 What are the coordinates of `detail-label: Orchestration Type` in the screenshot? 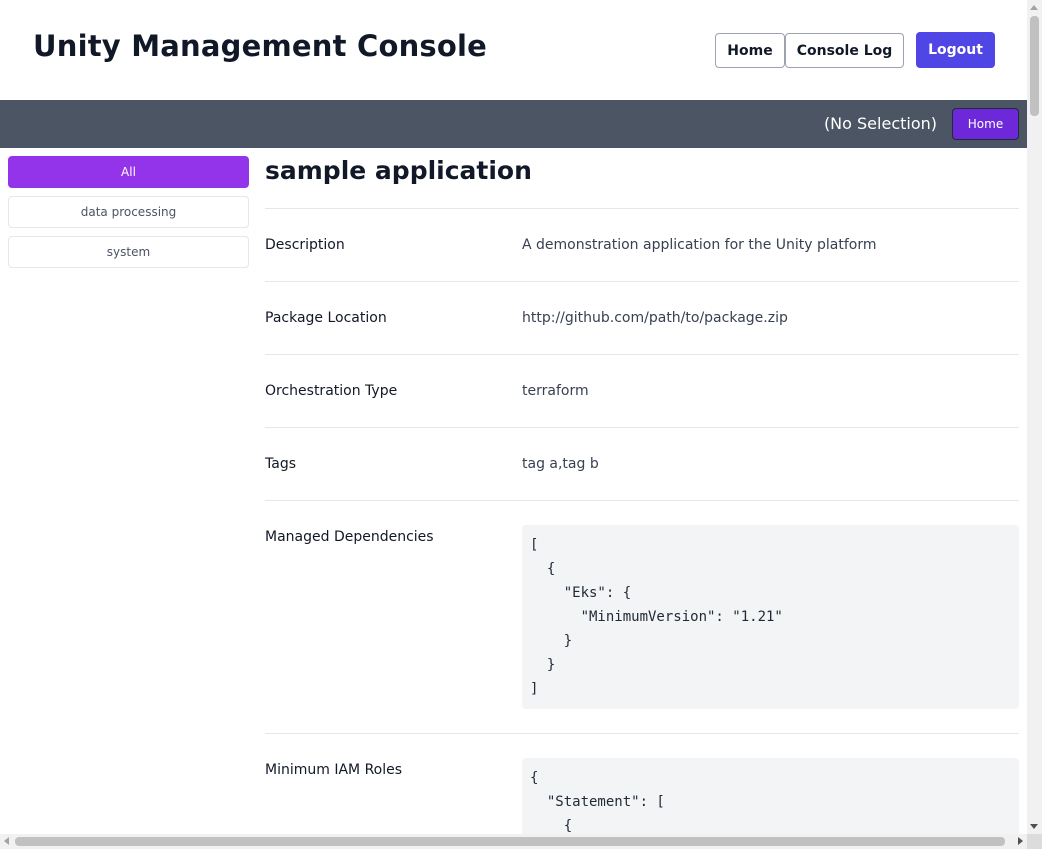 It's located at (331, 391).